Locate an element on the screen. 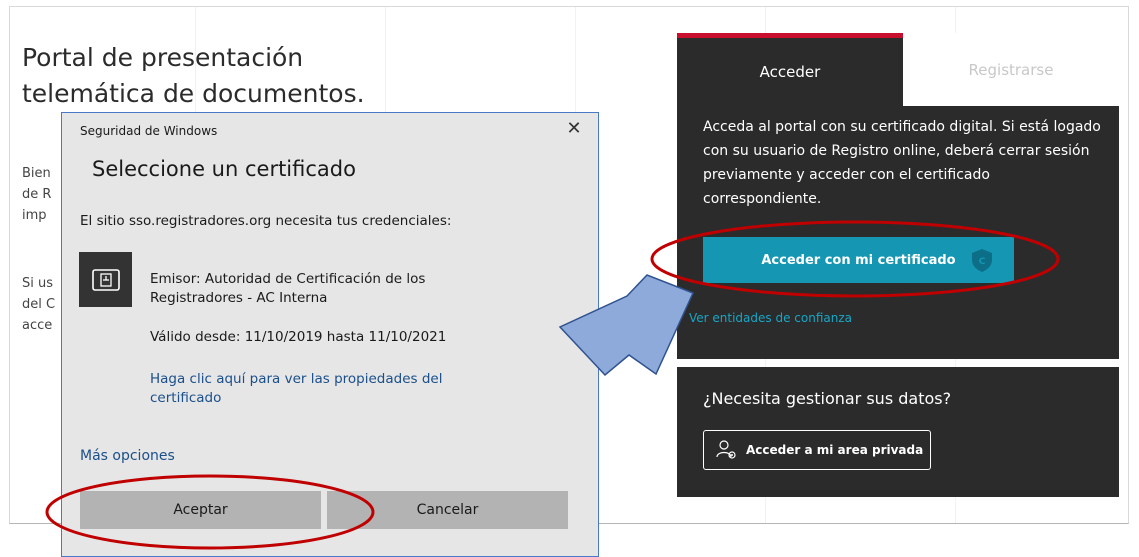  more-options-link: Más opciones is located at coordinates (127, 456).